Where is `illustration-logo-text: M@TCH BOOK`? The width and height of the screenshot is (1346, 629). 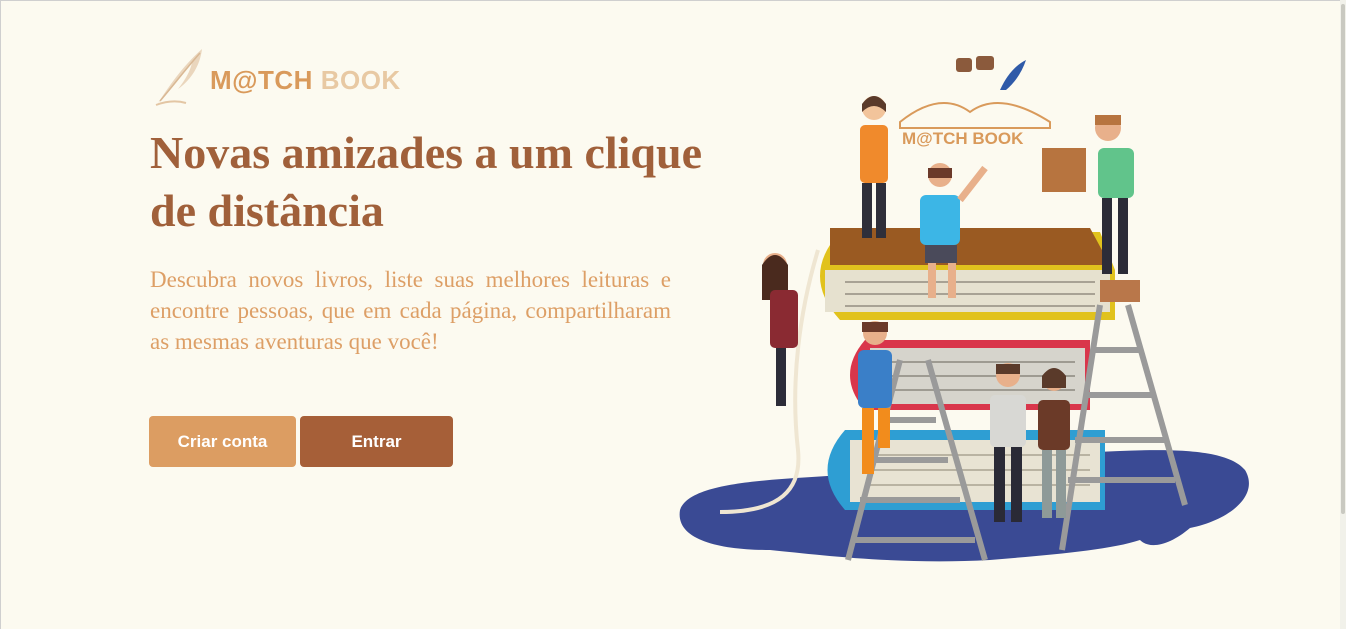
illustration-logo-text: M@TCH BOOK is located at coordinates (963, 138).